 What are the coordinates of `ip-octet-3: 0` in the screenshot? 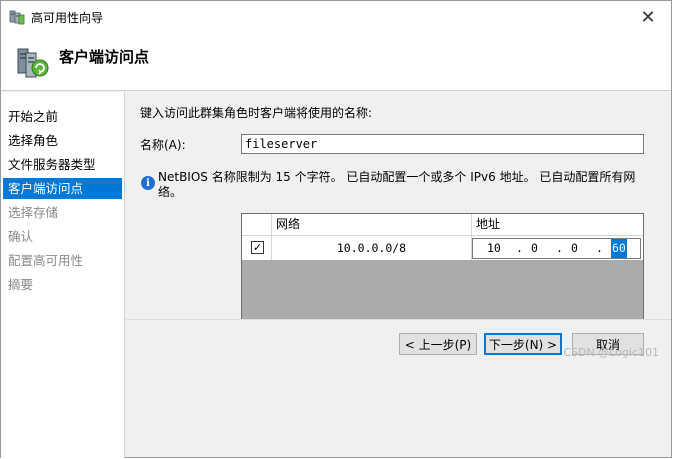 It's located at (574, 248).